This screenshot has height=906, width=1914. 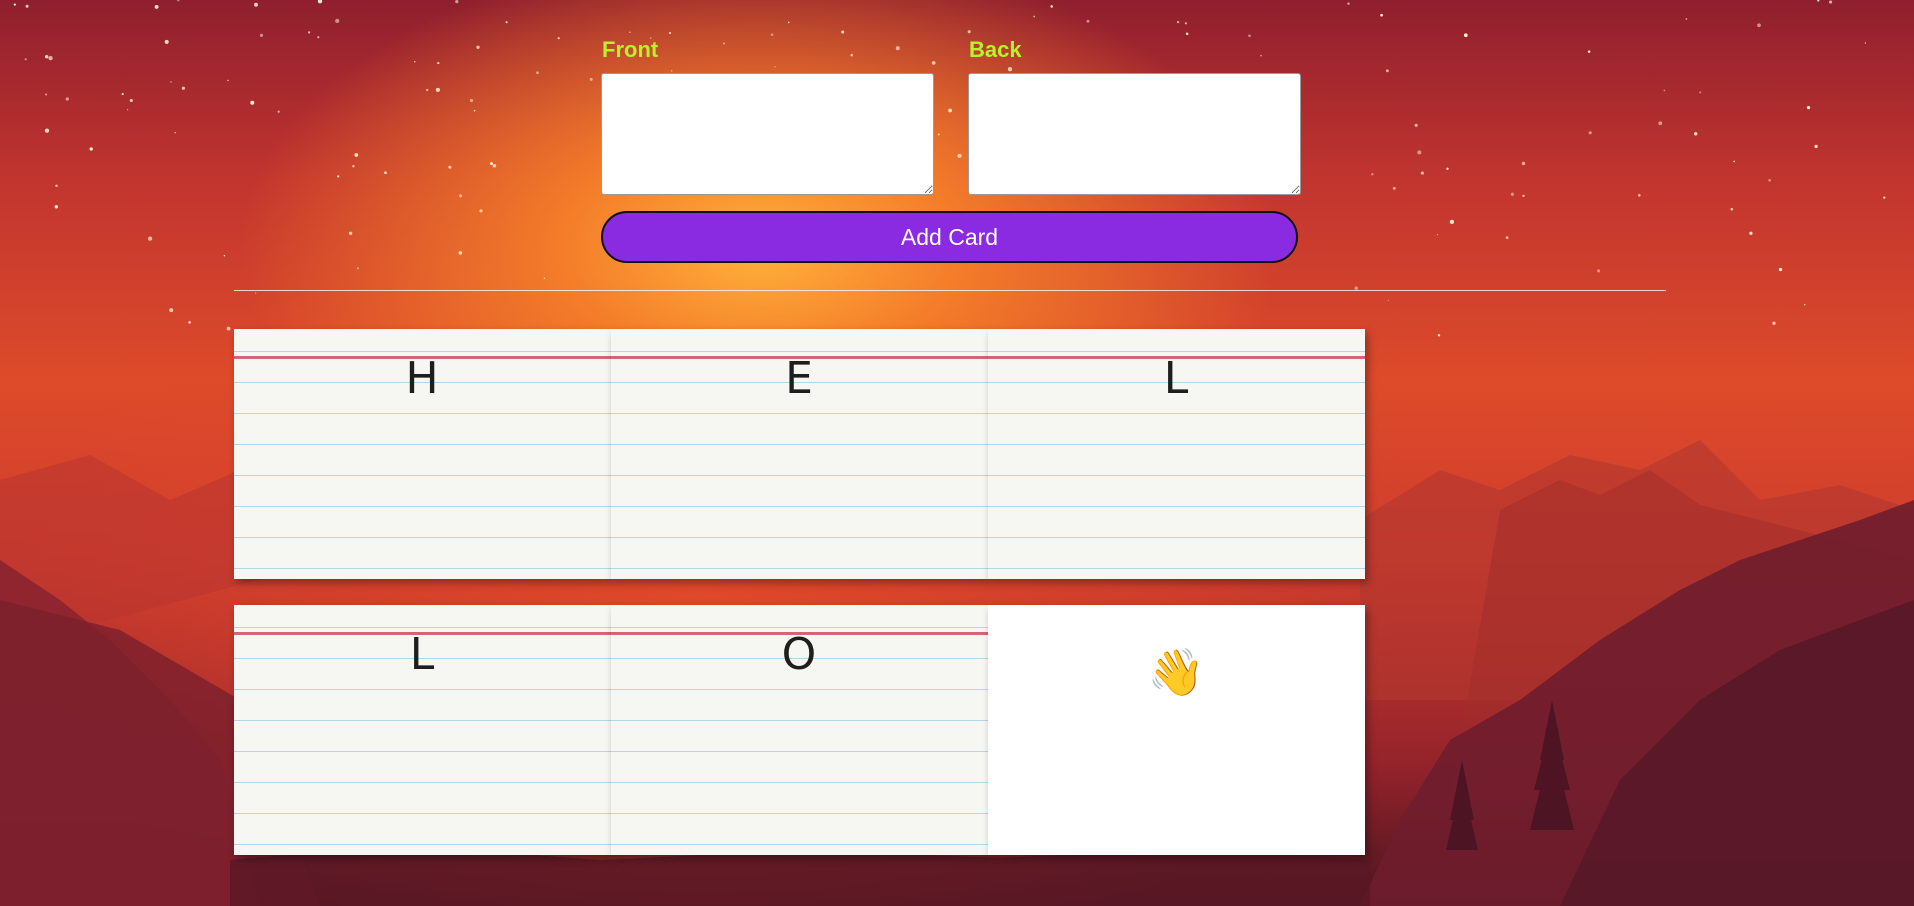 I want to click on waving-hand-icon: 👋, so click(x=1176, y=672).